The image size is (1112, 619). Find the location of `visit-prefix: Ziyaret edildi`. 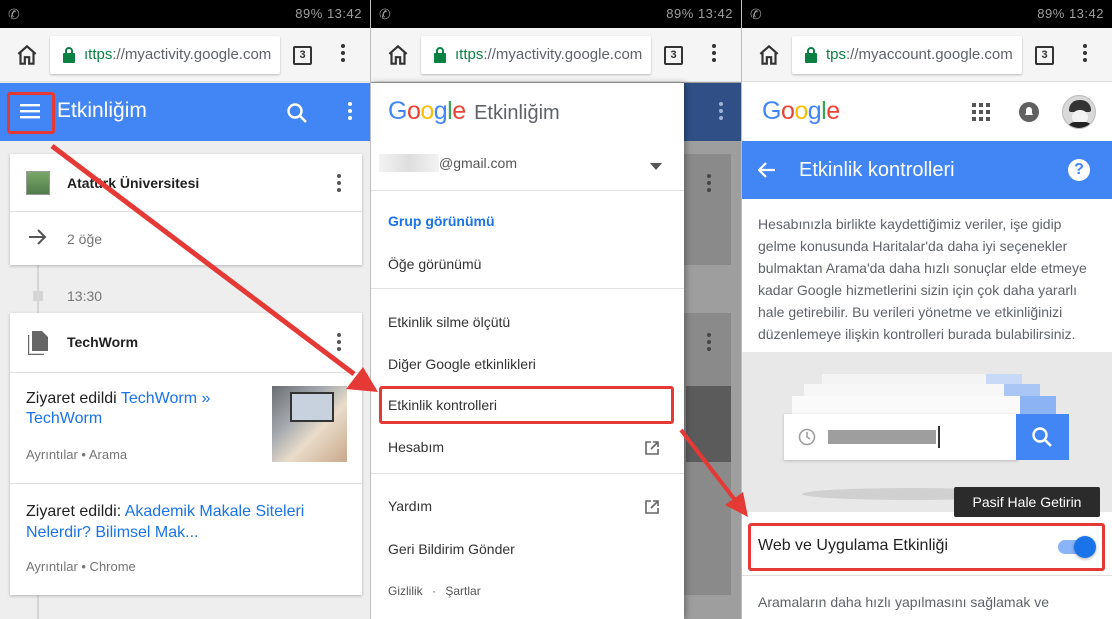

visit-prefix: Ziyaret edildi is located at coordinates (71, 398).